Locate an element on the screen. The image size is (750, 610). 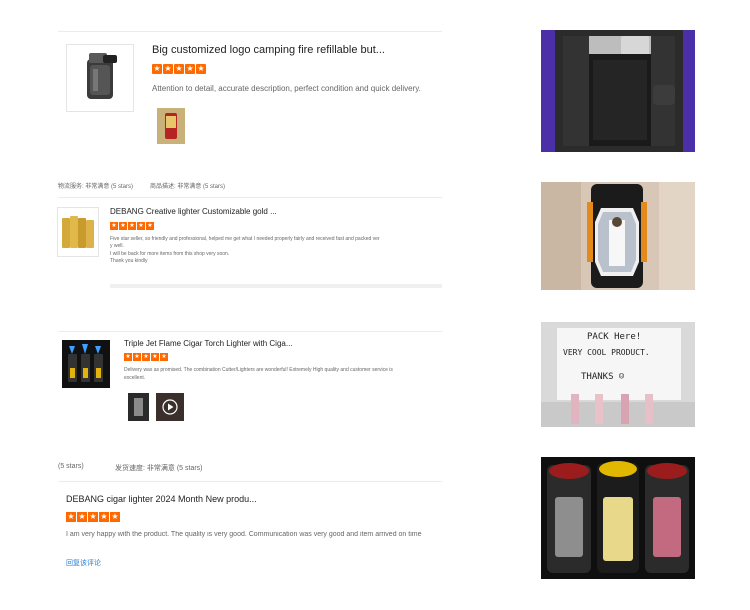
portrait-lighter-image is located at coordinates (618, 236).